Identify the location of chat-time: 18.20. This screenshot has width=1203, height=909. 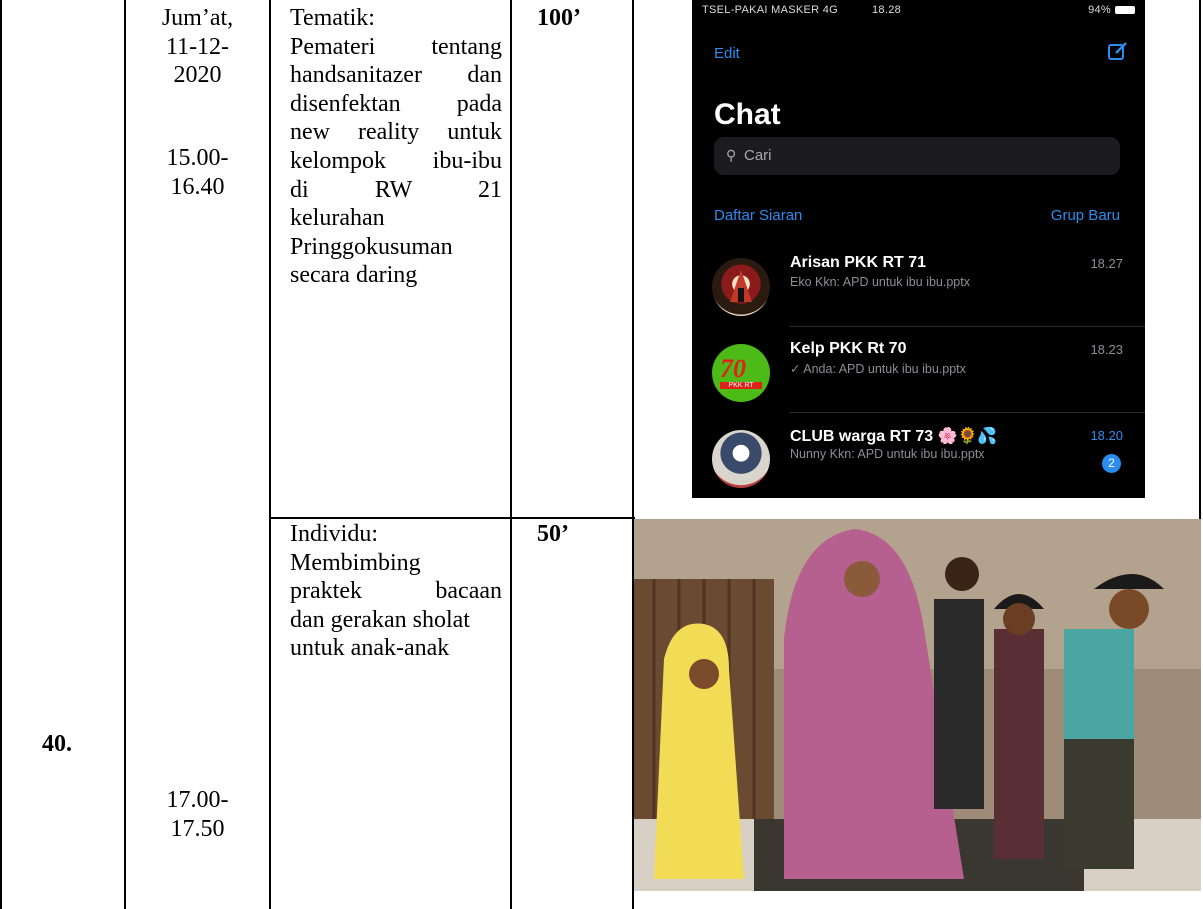
(1106, 435).